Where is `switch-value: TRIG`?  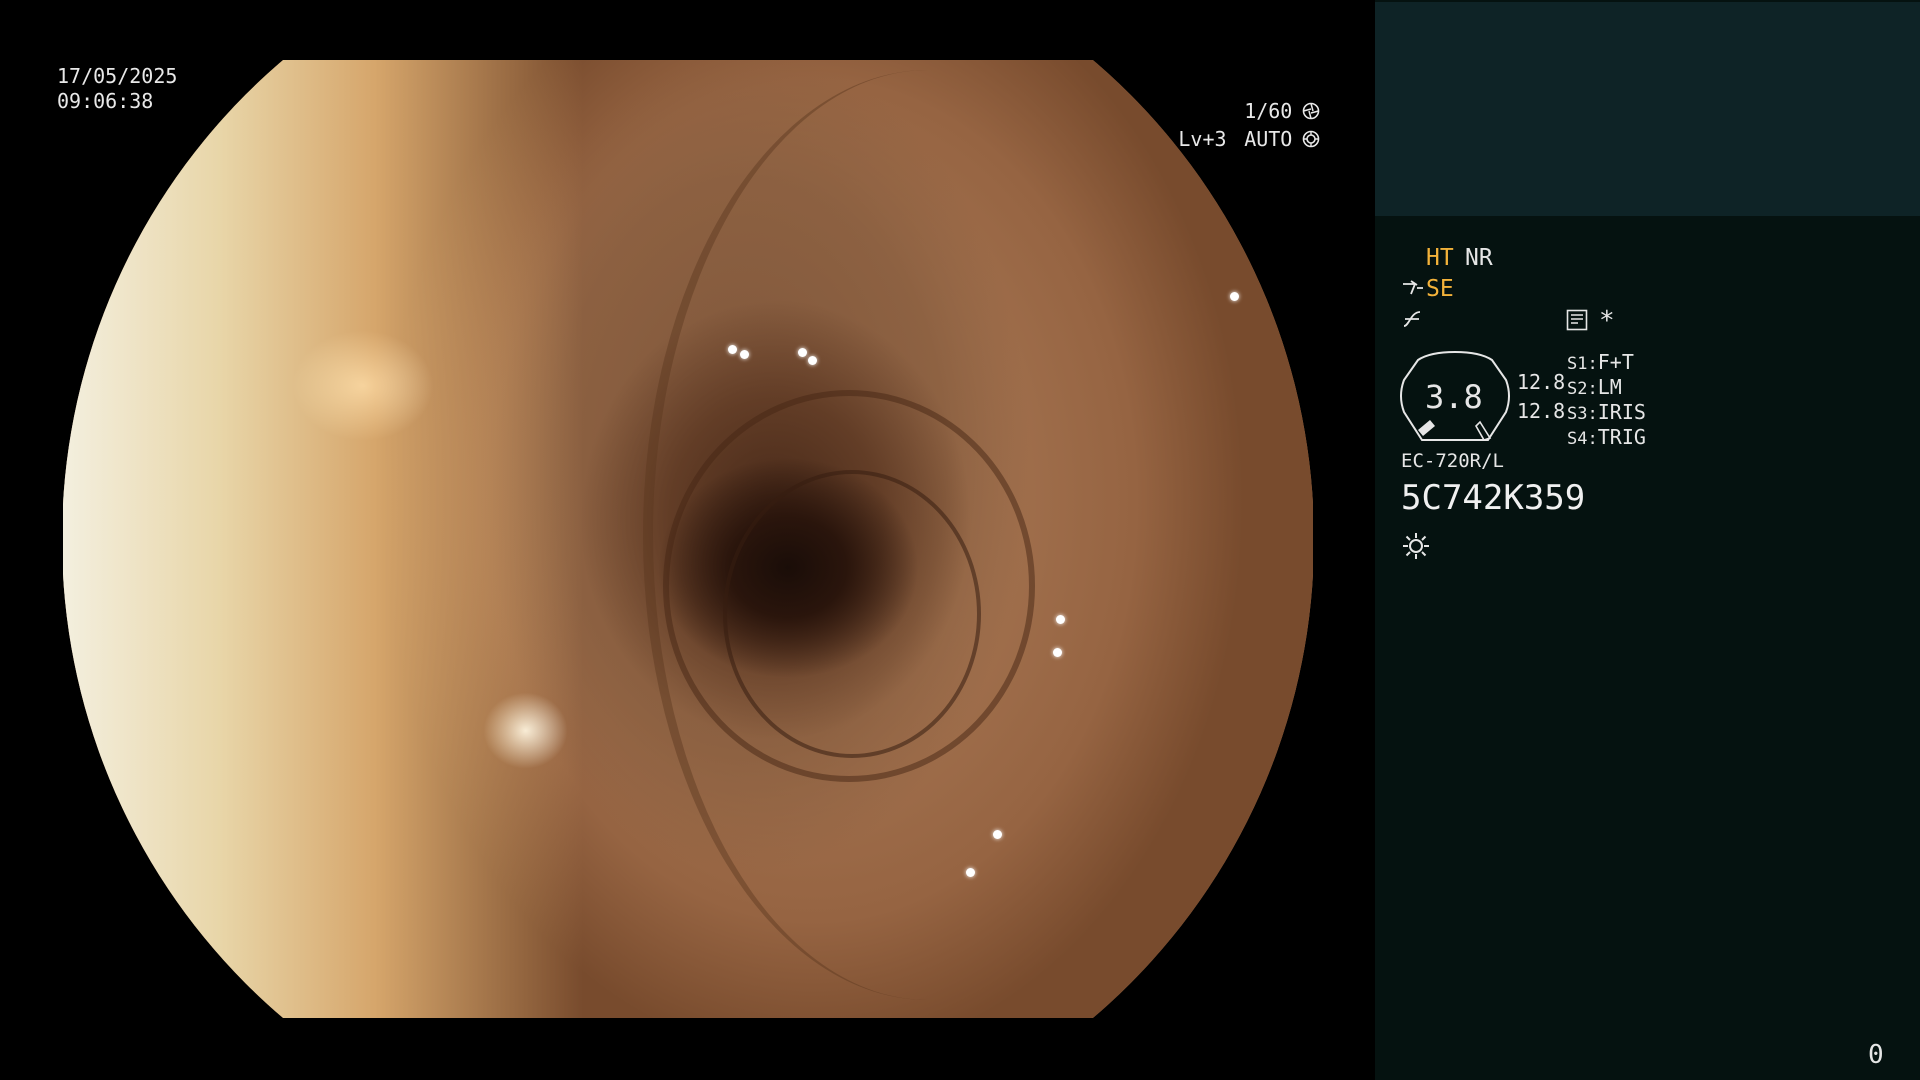
switch-value: TRIG is located at coordinates (1621, 437).